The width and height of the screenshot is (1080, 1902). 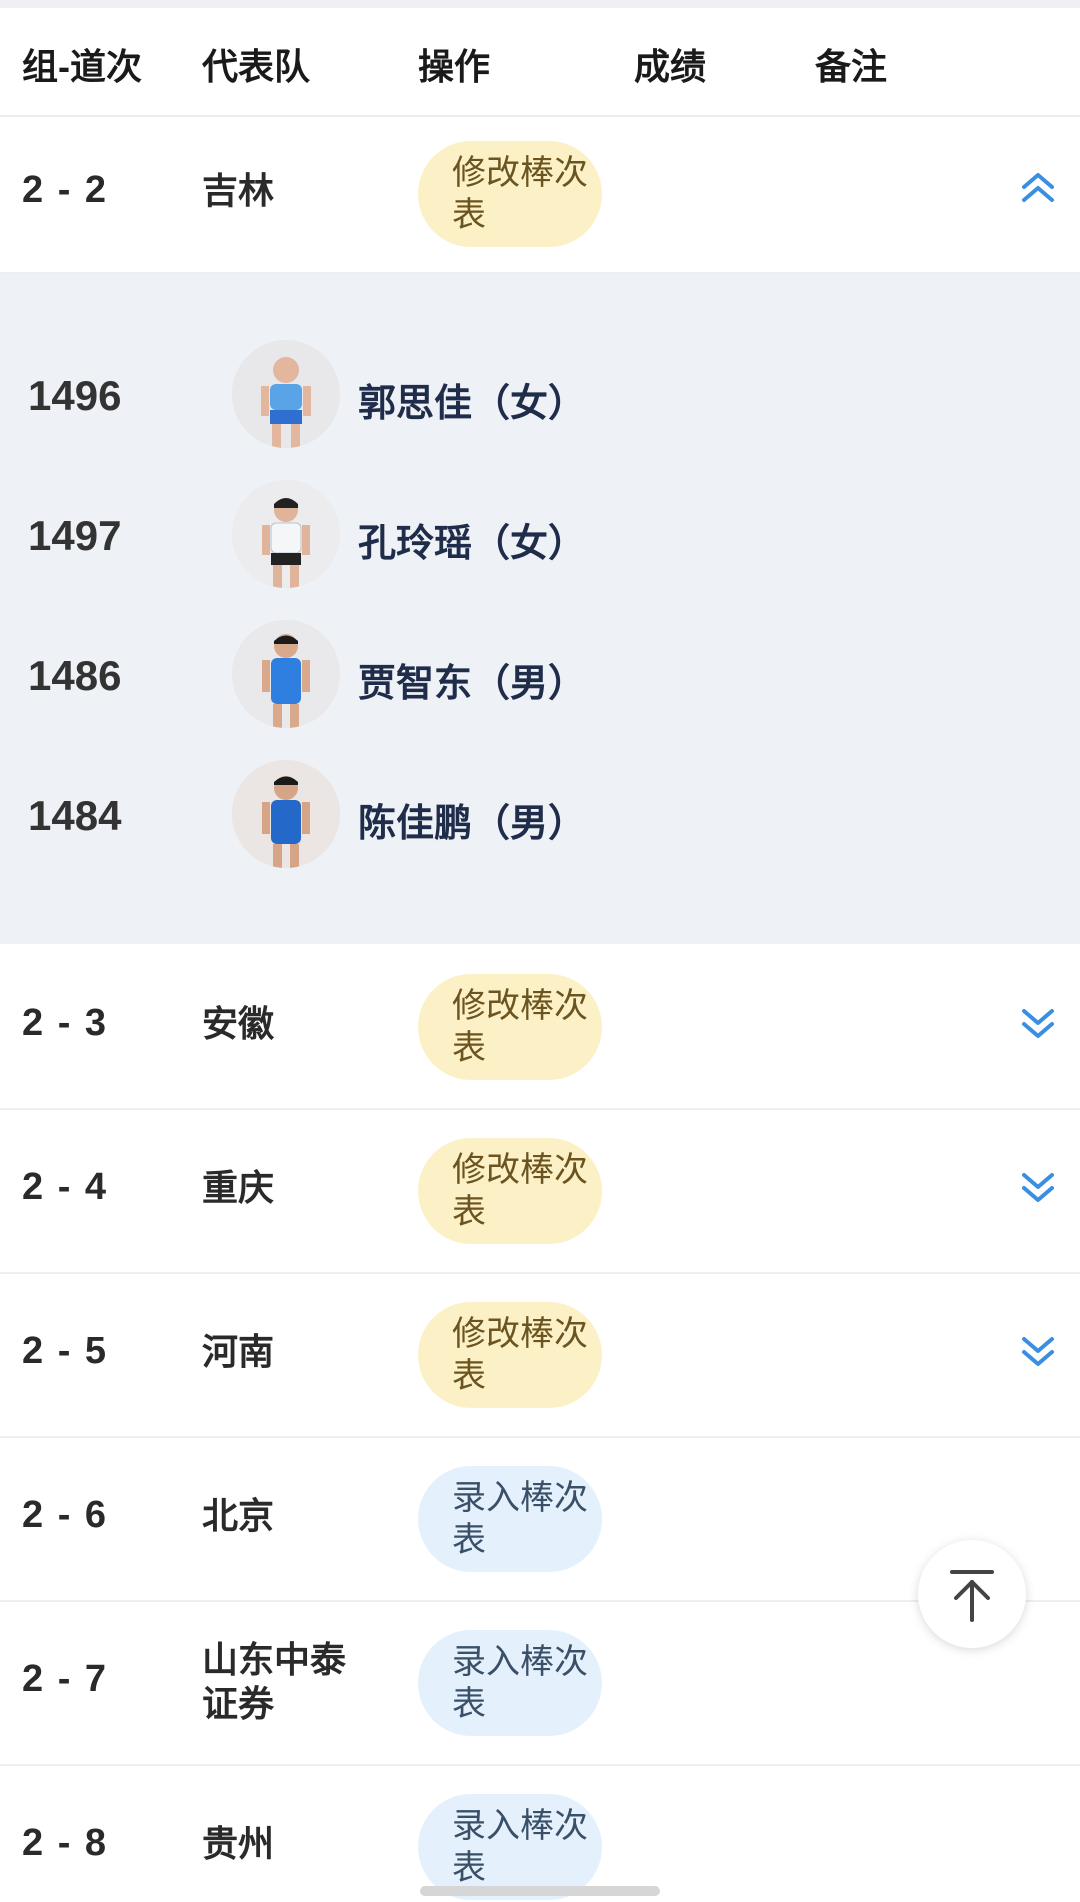 I want to click on lane-number: 2 - 8, so click(x=65, y=1843).